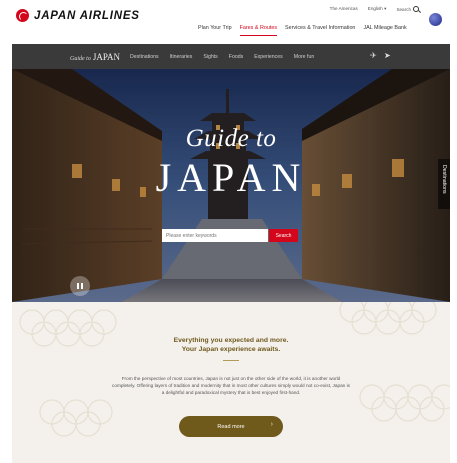  I want to click on language-label: English, so click(375, 8).